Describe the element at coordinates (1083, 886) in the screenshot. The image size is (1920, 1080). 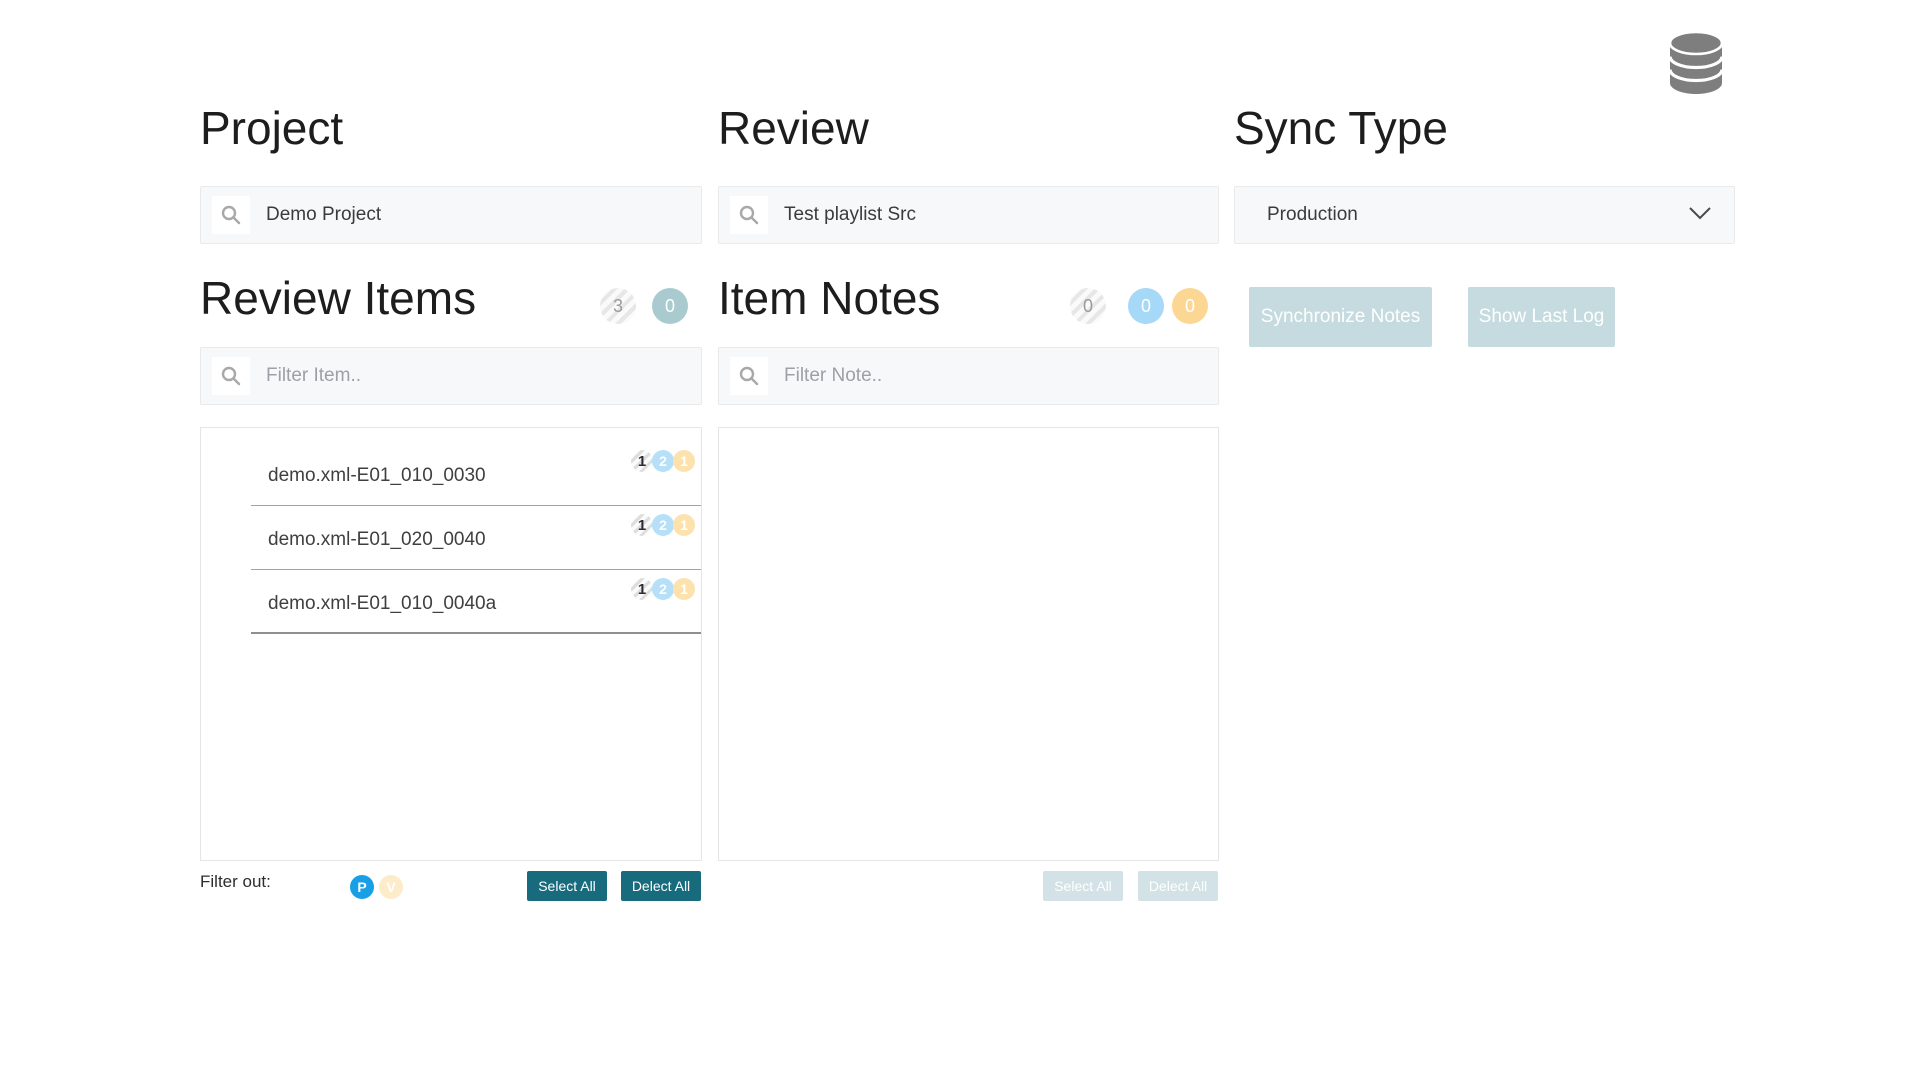
I see `notes-select-all-button: Select All` at that location.